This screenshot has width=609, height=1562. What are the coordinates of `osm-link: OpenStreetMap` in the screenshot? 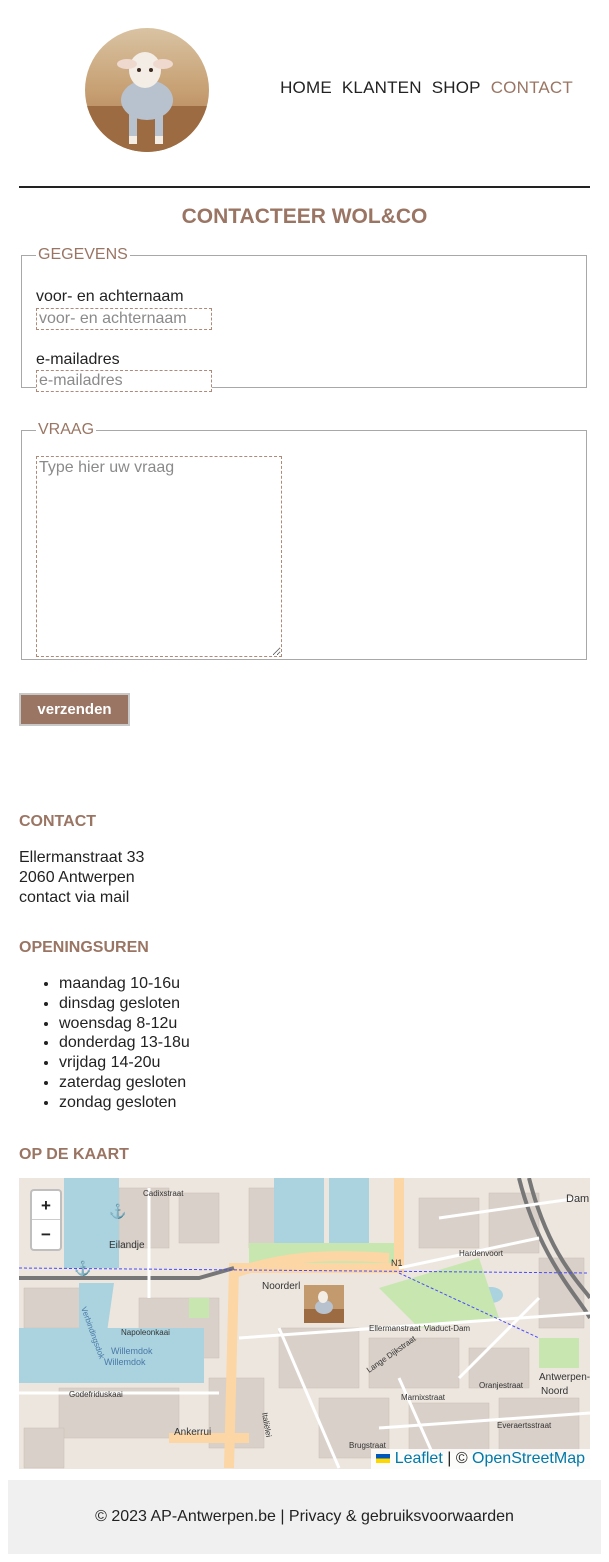 It's located at (528, 1458).